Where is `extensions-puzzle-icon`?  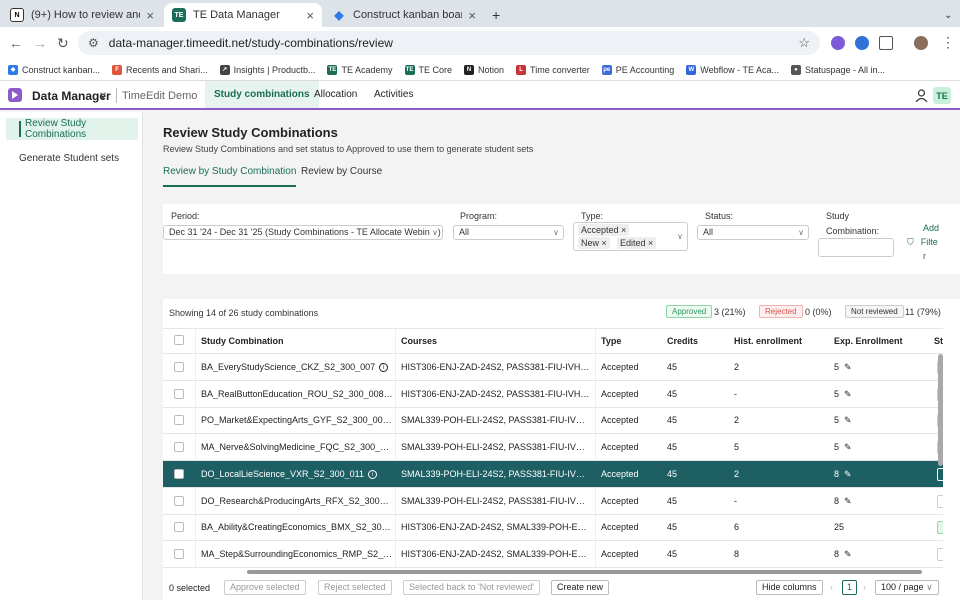
extensions-puzzle-icon is located at coordinates (886, 43).